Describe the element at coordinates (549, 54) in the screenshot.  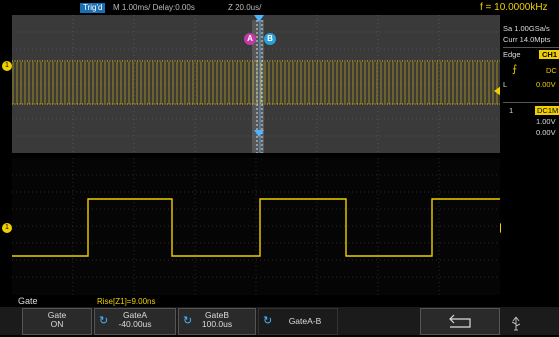
I see `trigger-source-badge: CH1` at that location.